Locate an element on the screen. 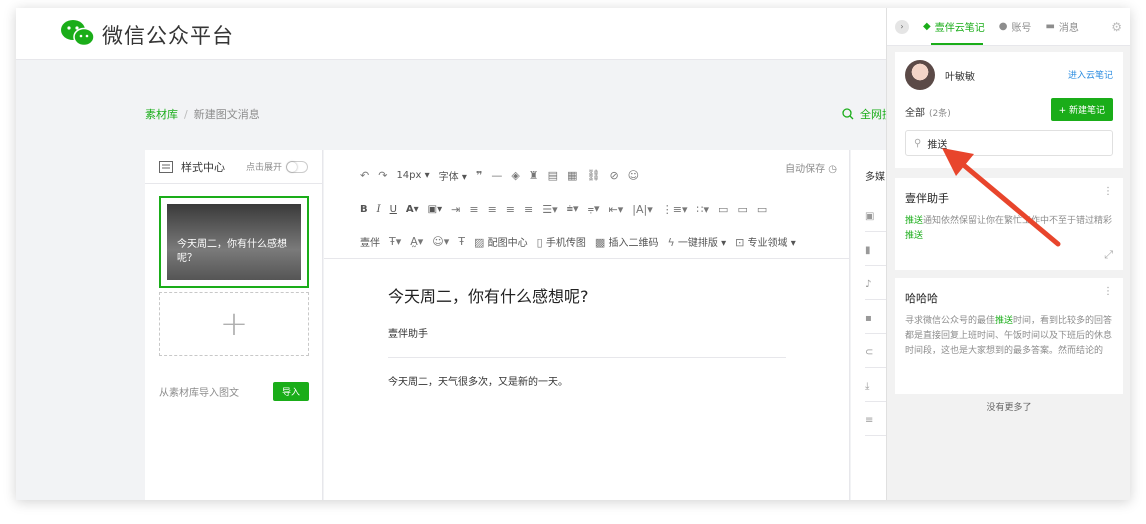 The height and width of the screenshot is (524, 1146). article-card-selected: 今天周二，你有什么感想呢？ is located at coordinates (234, 242).